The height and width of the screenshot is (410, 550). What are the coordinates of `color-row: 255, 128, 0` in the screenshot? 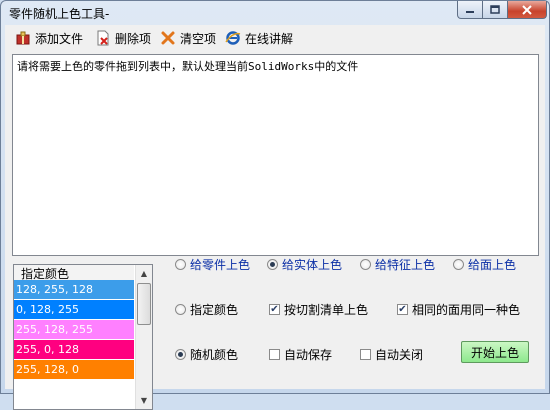 It's located at (74, 370).